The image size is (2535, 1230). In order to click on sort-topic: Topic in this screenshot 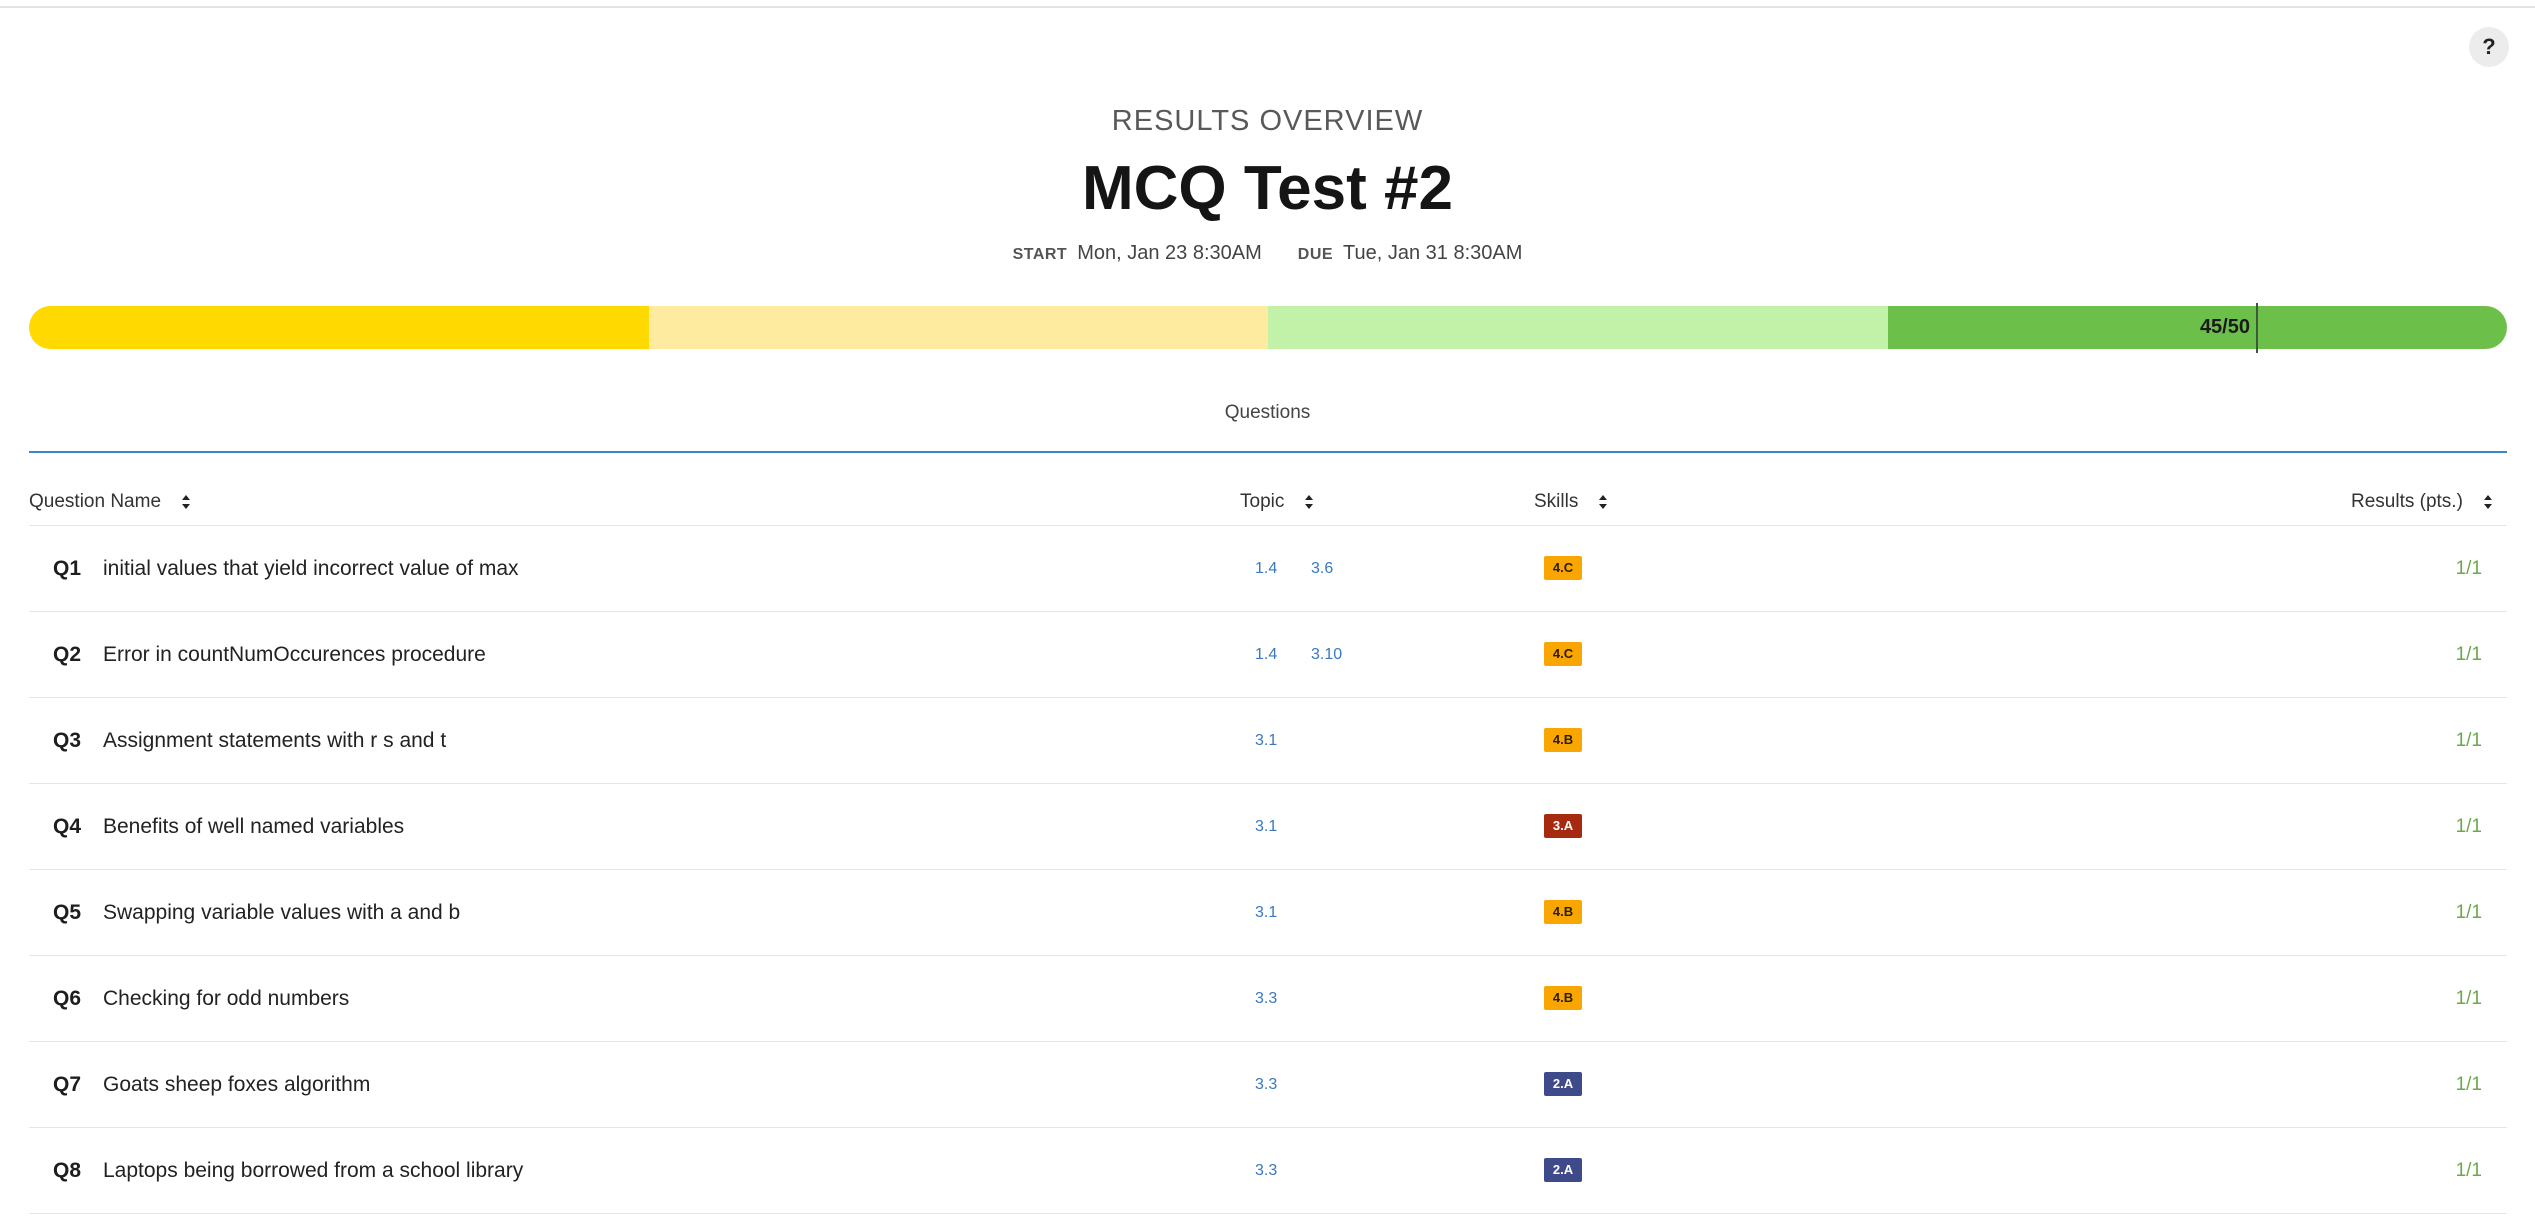, I will do `click(1277, 502)`.